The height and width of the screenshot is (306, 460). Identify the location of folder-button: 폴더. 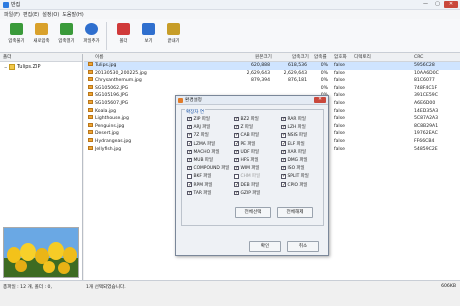
(123, 35).